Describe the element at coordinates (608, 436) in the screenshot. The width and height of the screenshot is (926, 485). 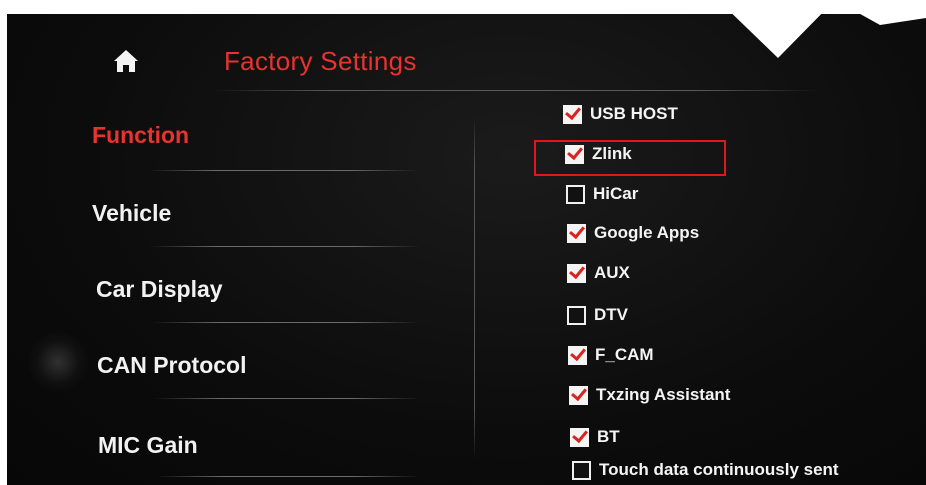
I see `option-label: BT` at that location.